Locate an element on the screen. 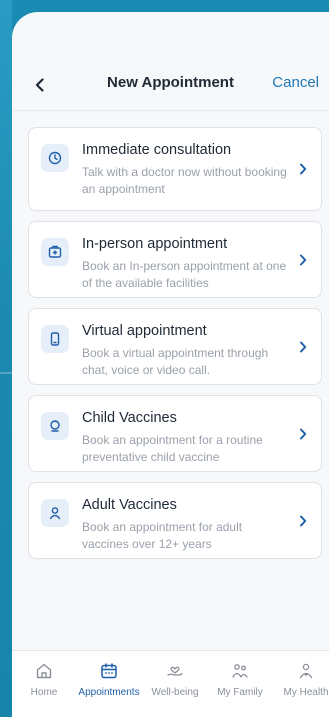  option-title: Immediate consultation is located at coordinates (157, 150).